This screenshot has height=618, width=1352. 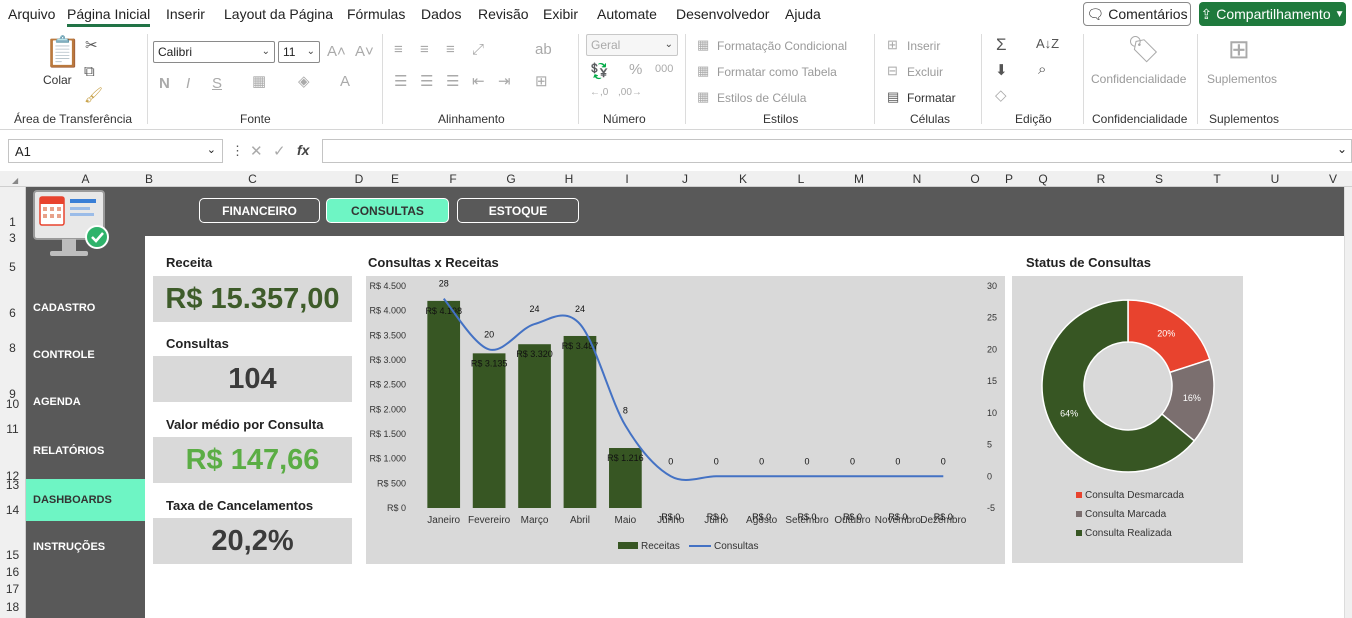 What do you see at coordinates (85, 402) in the screenshot?
I see `sidebar-item-agenda: AGENDA` at bounding box center [85, 402].